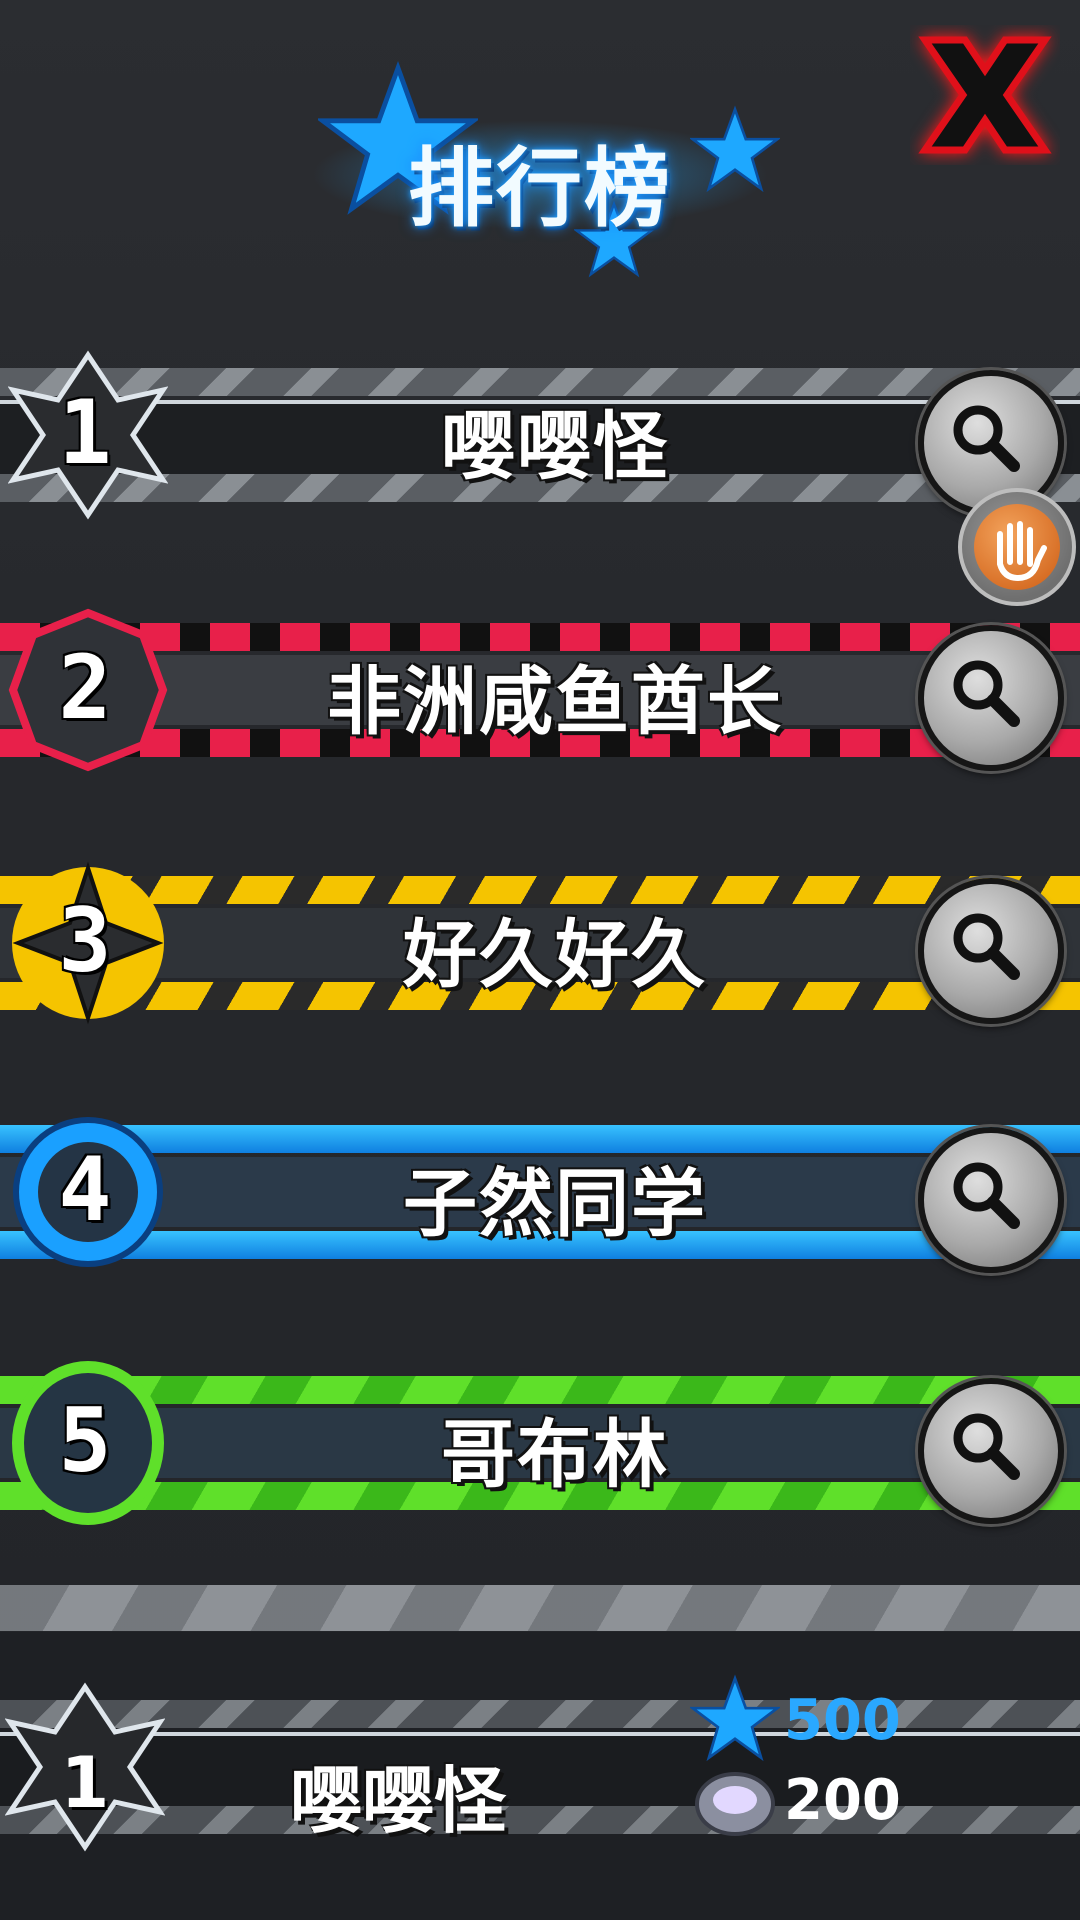  I want to click on close-button, so click(985, 95).